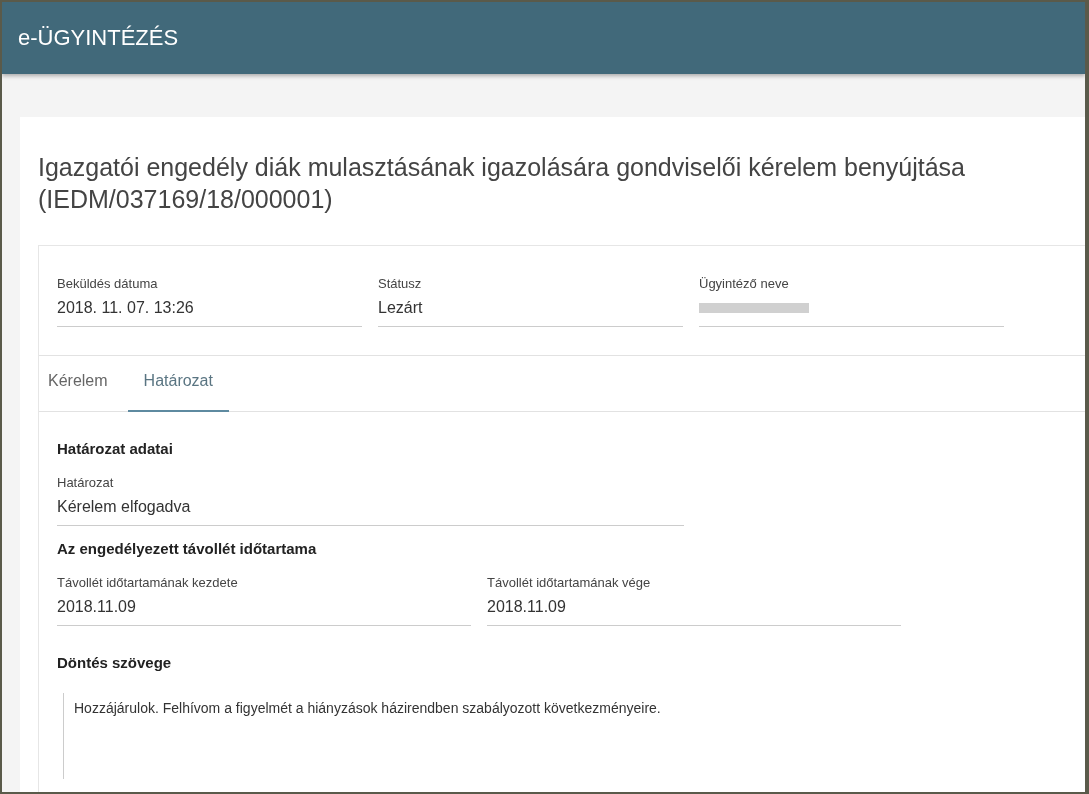 The image size is (1089, 794). I want to click on readonly-field: 2018. 11. 07. 13:26, so click(209, 313).